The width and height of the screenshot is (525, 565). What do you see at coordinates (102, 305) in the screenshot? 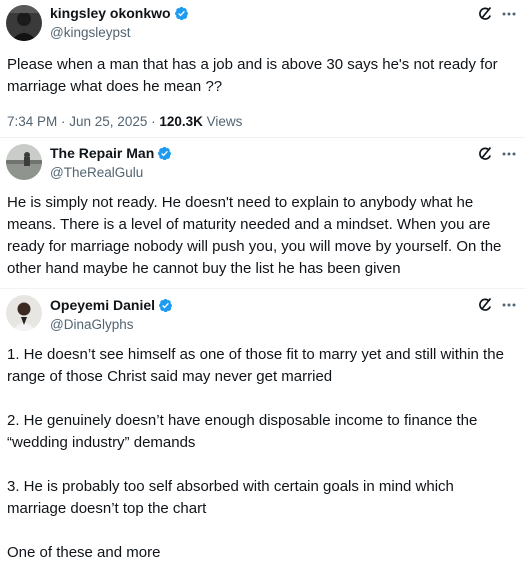
I see `display-name: Opeyemi Daniel` at bounding box center [102, 305].